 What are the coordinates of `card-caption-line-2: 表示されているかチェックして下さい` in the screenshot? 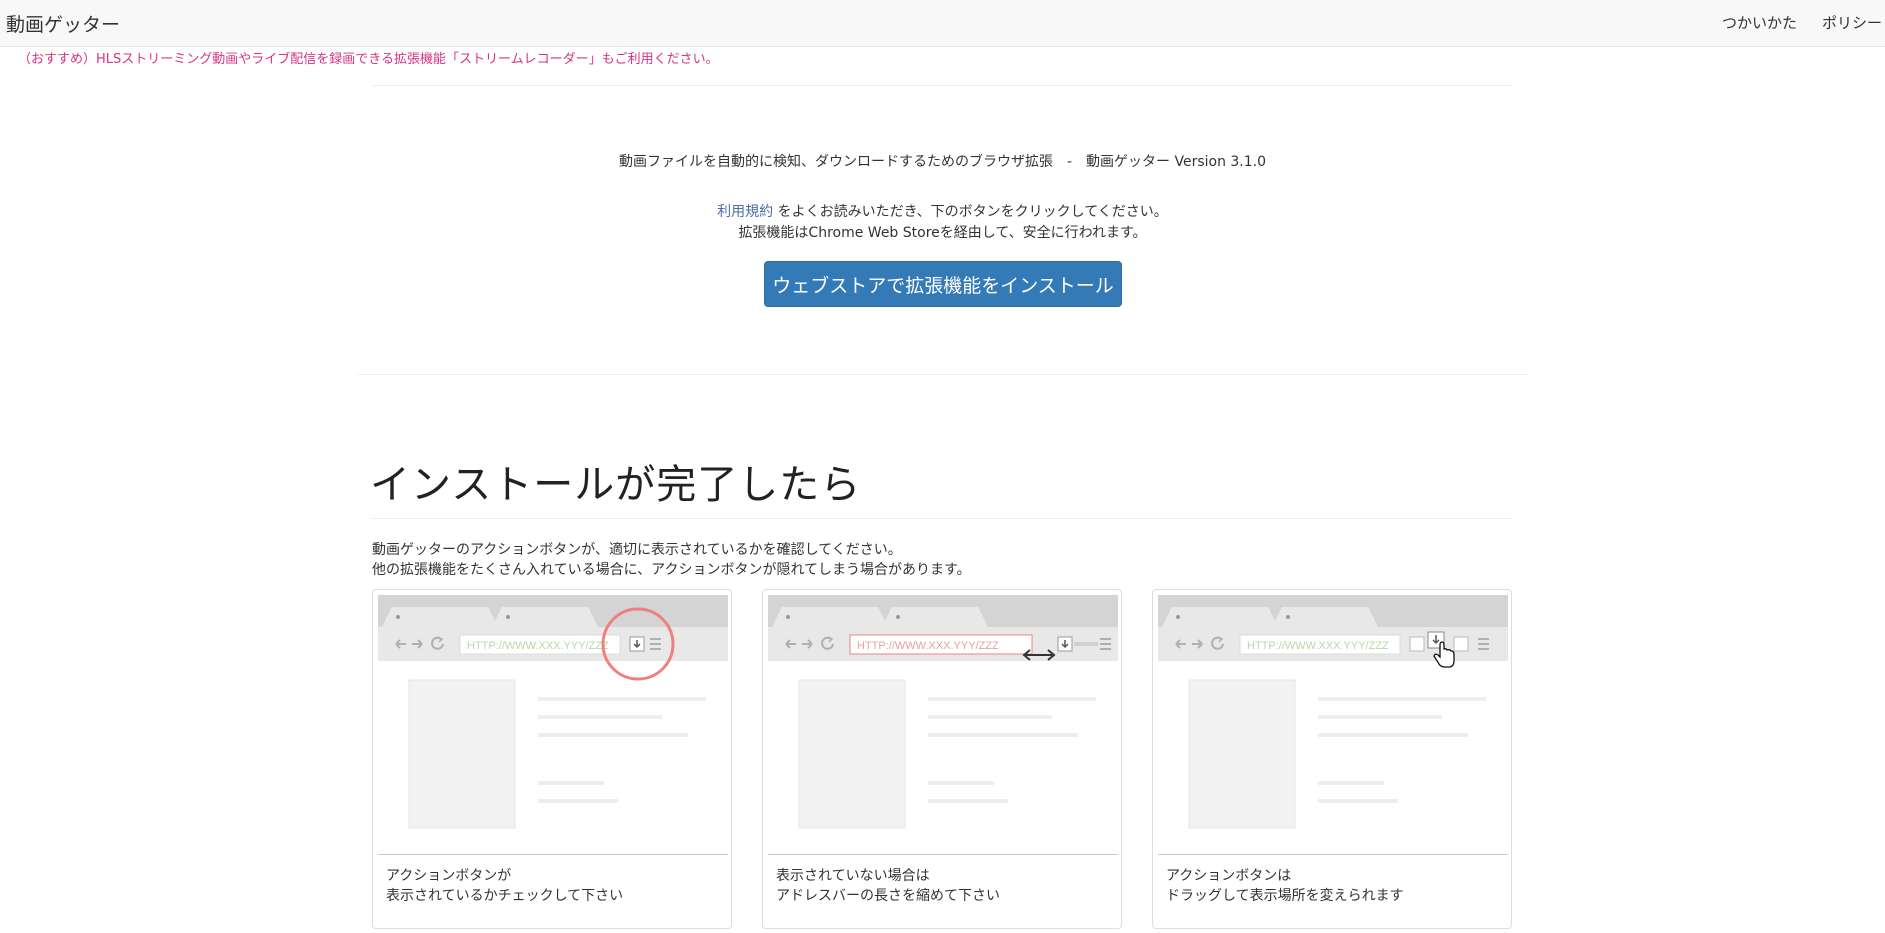 It's located at (505, 896).